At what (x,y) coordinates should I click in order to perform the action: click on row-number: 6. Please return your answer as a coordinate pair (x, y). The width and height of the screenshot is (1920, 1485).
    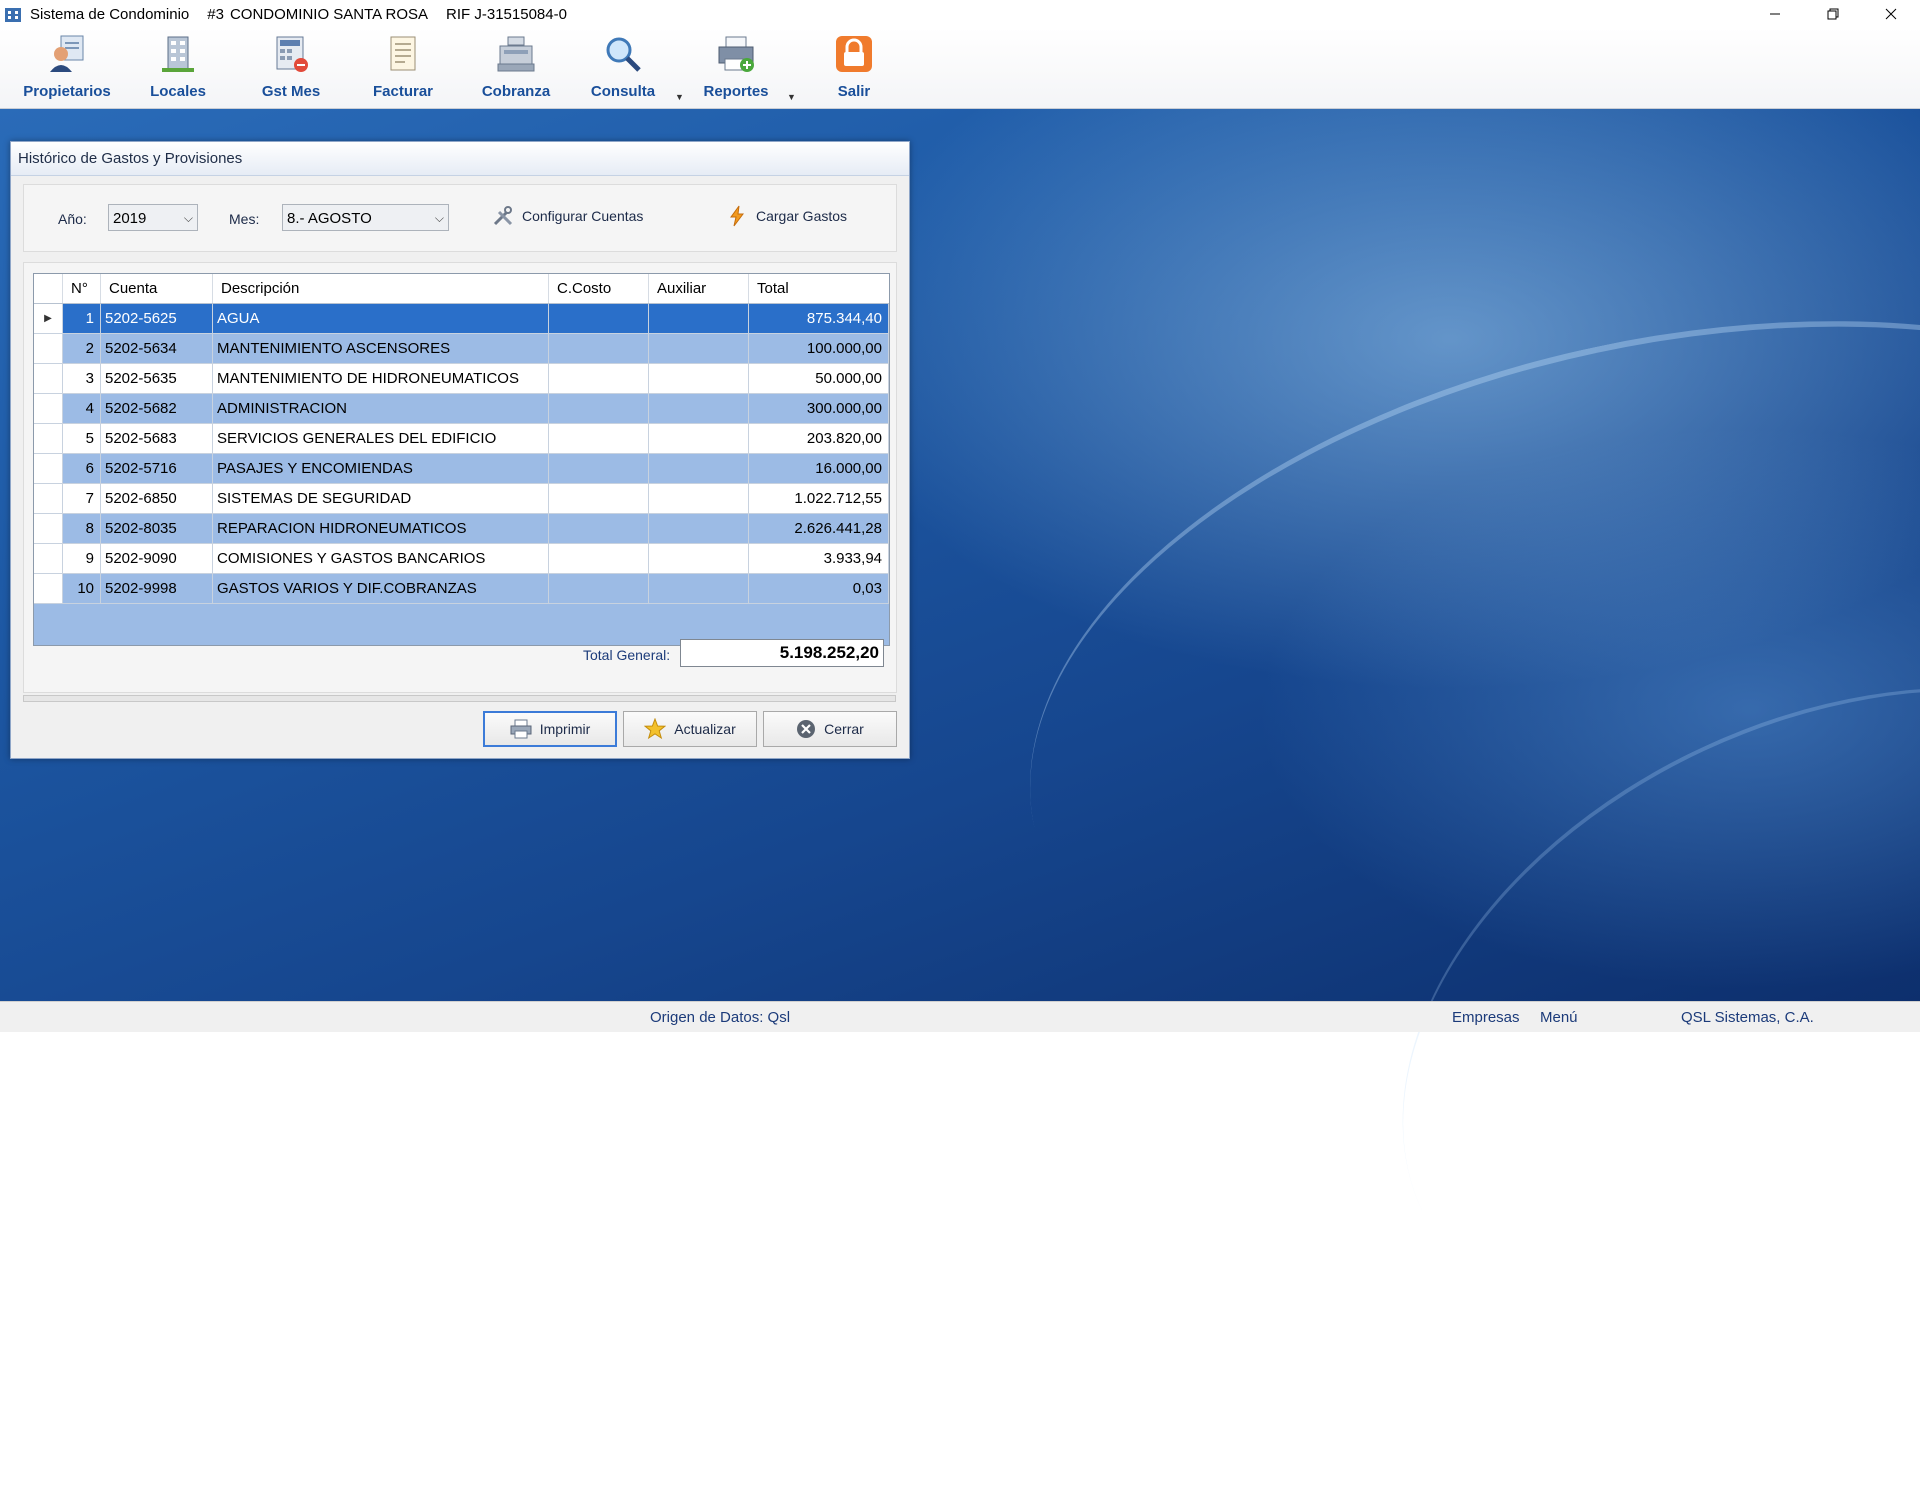
    Looking at the image, I should click on (82, 469).